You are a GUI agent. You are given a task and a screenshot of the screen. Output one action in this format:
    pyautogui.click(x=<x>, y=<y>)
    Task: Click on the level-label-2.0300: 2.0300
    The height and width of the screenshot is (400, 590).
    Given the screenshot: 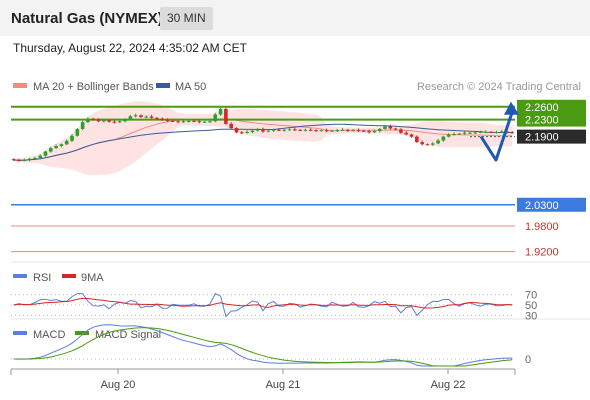 What is the action you would take?
    pyautogui.click(x=542, y=206)
    